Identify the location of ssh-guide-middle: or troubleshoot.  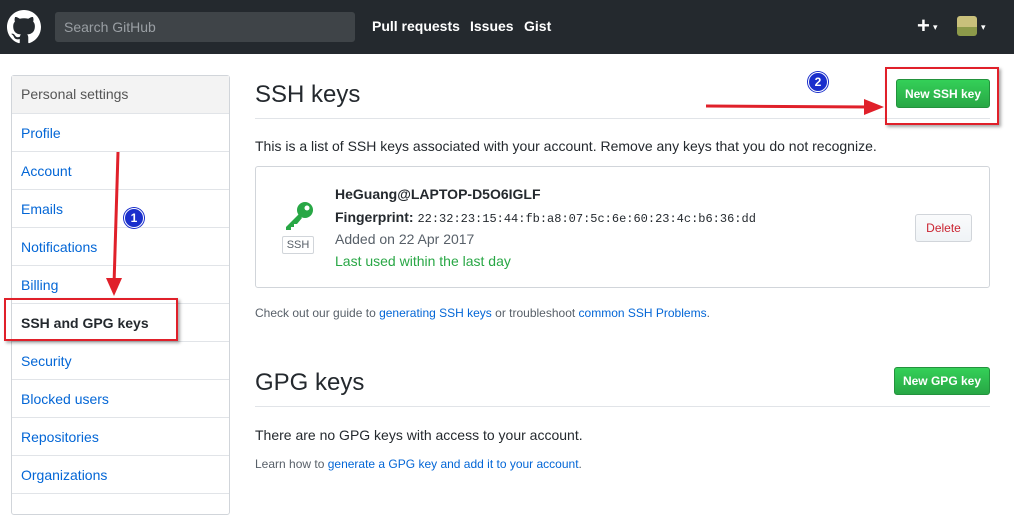
(535, 313).